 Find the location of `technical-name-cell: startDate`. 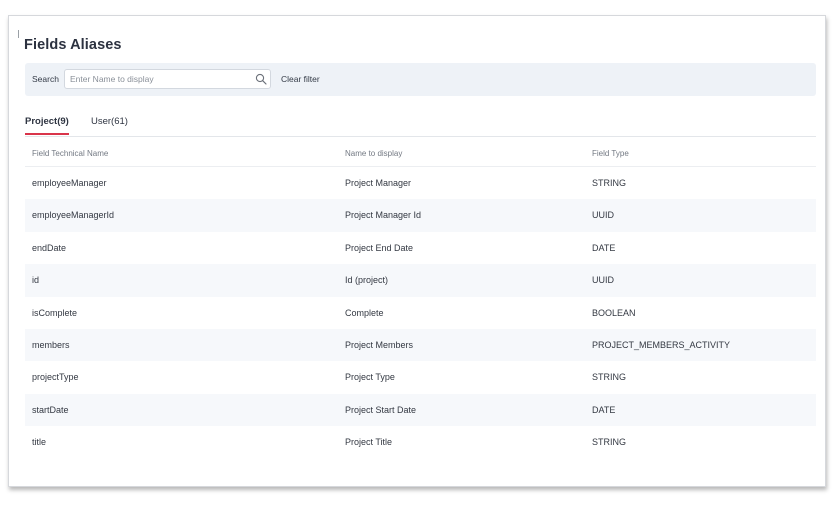

technical-name-cell: startDate is located at coordinates (50, 409).